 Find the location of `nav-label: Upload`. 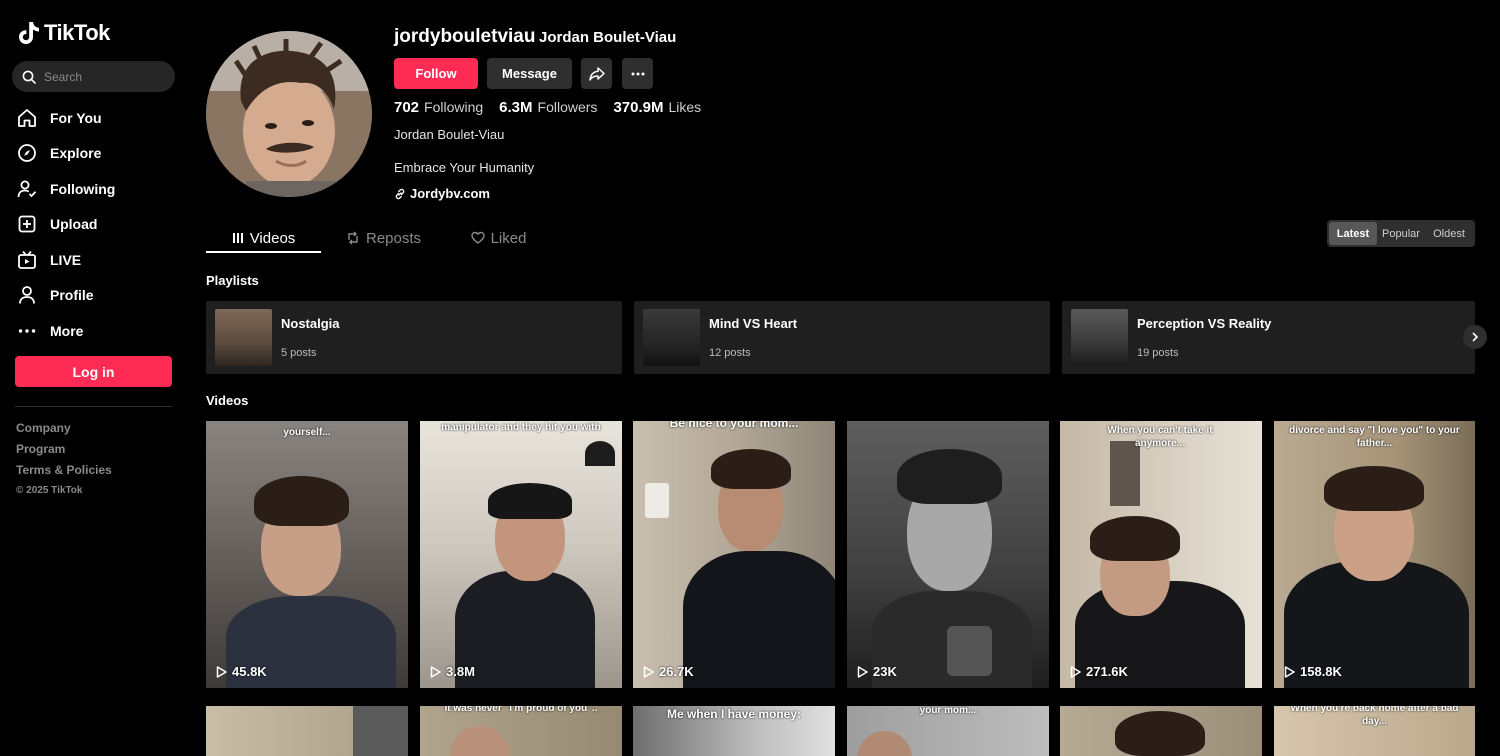

nav-label: Upload is located at coordinates (74, 224).